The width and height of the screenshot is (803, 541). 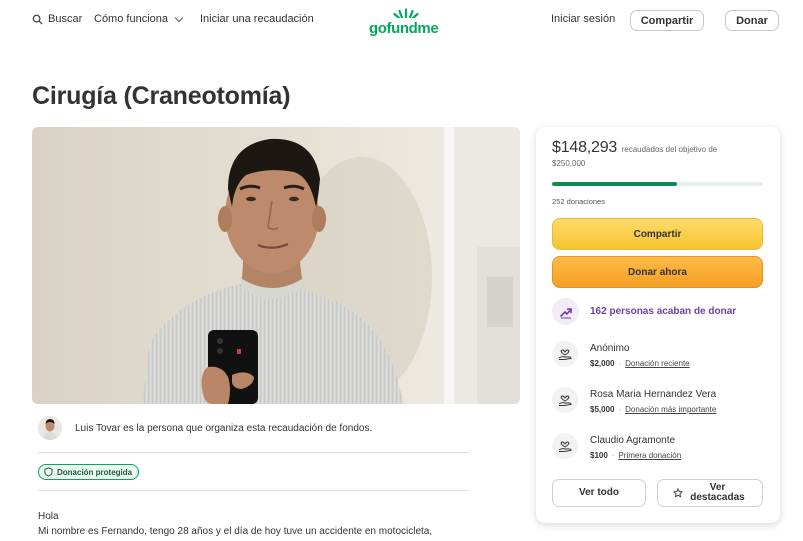 I want to click on donate-button-top: Donar, so click(x=752, y=20).